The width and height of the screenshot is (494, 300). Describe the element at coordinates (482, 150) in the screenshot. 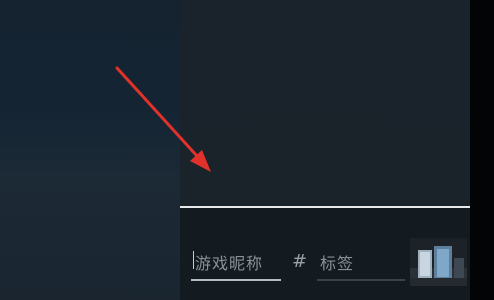

I see `background-right-edge` at that location.